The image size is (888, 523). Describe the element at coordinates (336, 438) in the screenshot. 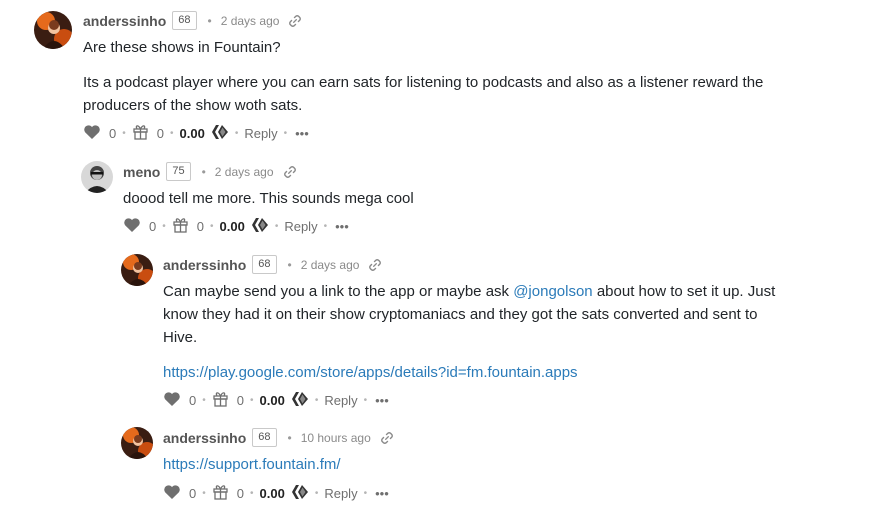

I see `timestamp: 10 hours ago` at that location.